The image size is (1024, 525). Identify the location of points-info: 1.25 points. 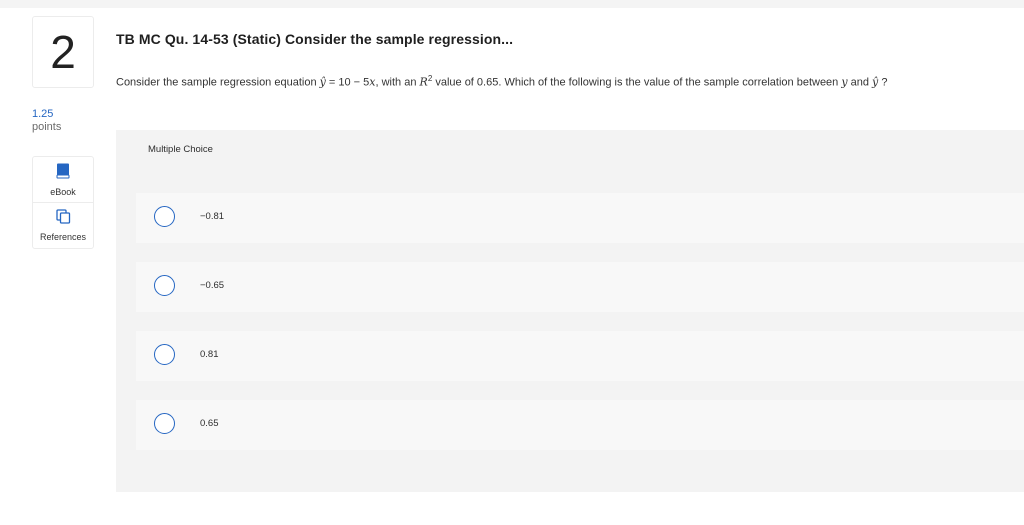
(46, 121).